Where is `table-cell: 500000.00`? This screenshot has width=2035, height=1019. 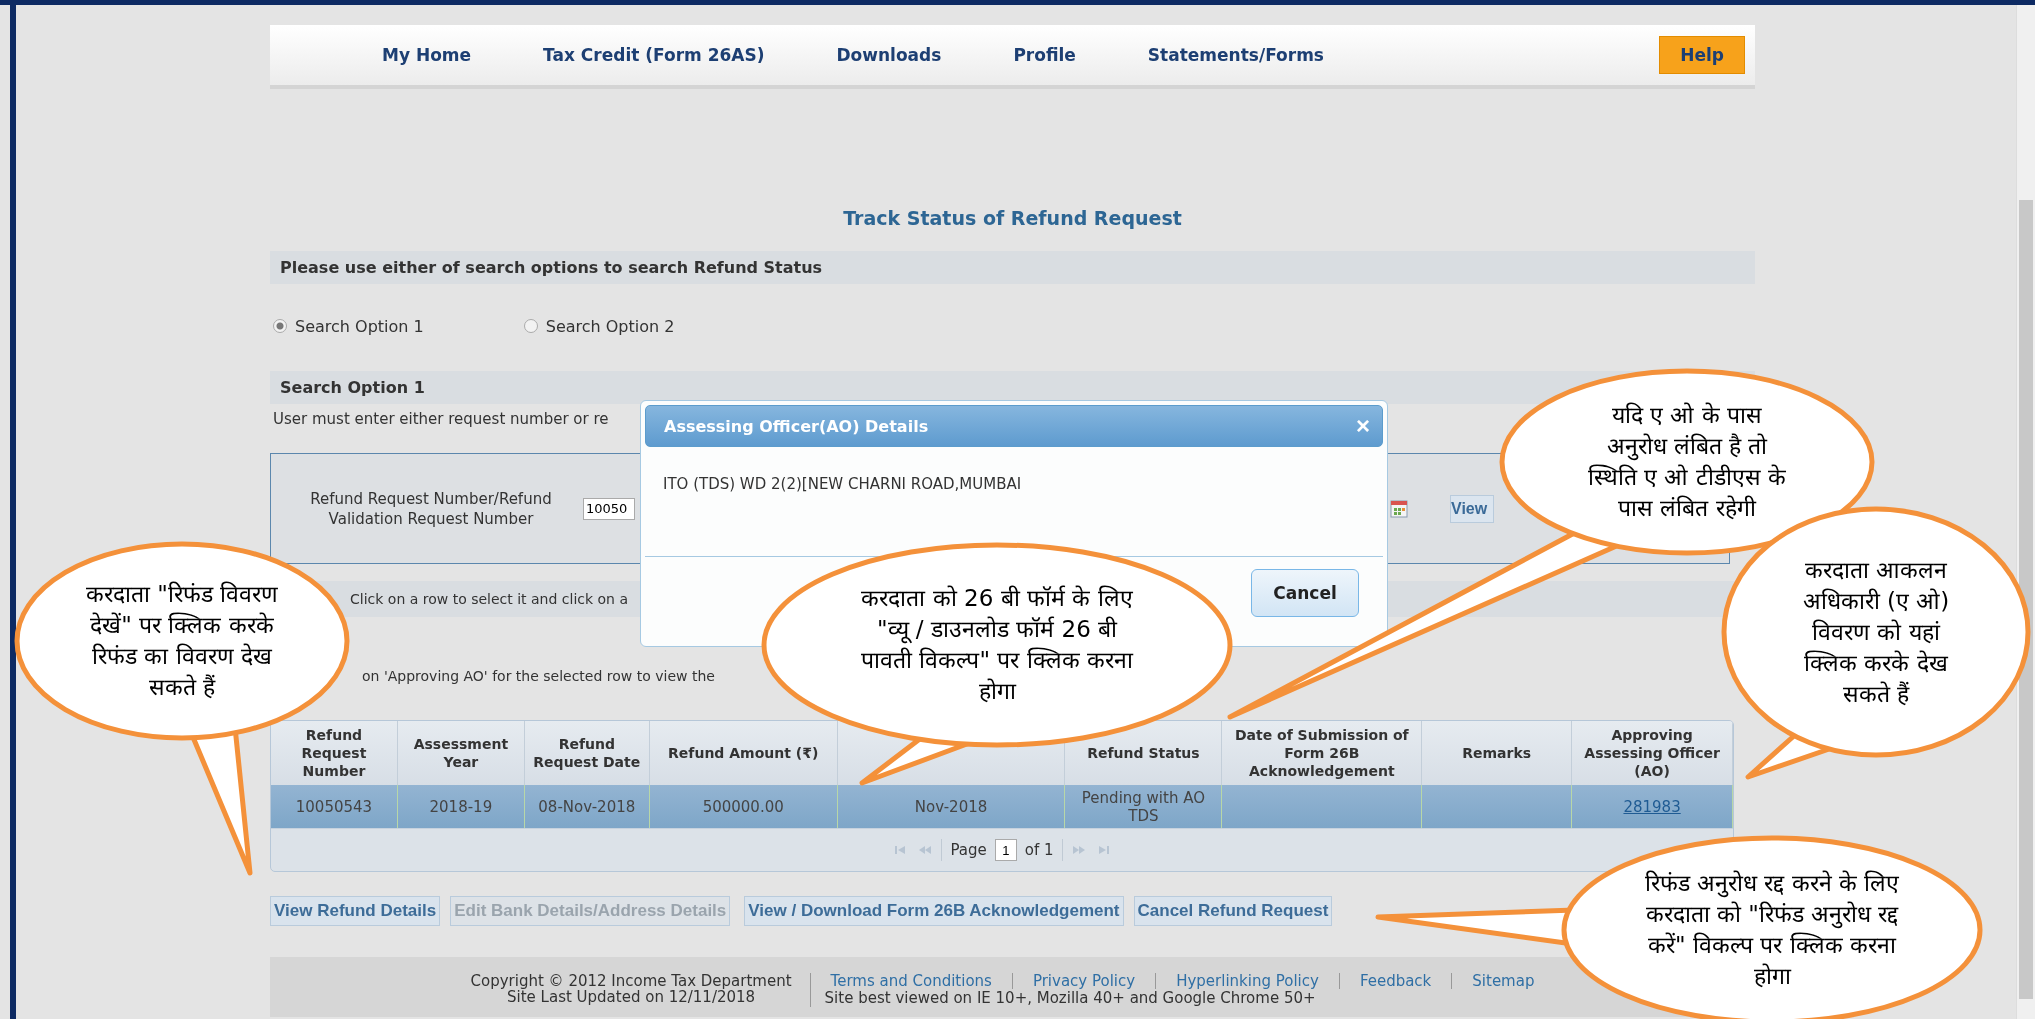 table-cell: 500000.00 is located at coordinates (743, 806).